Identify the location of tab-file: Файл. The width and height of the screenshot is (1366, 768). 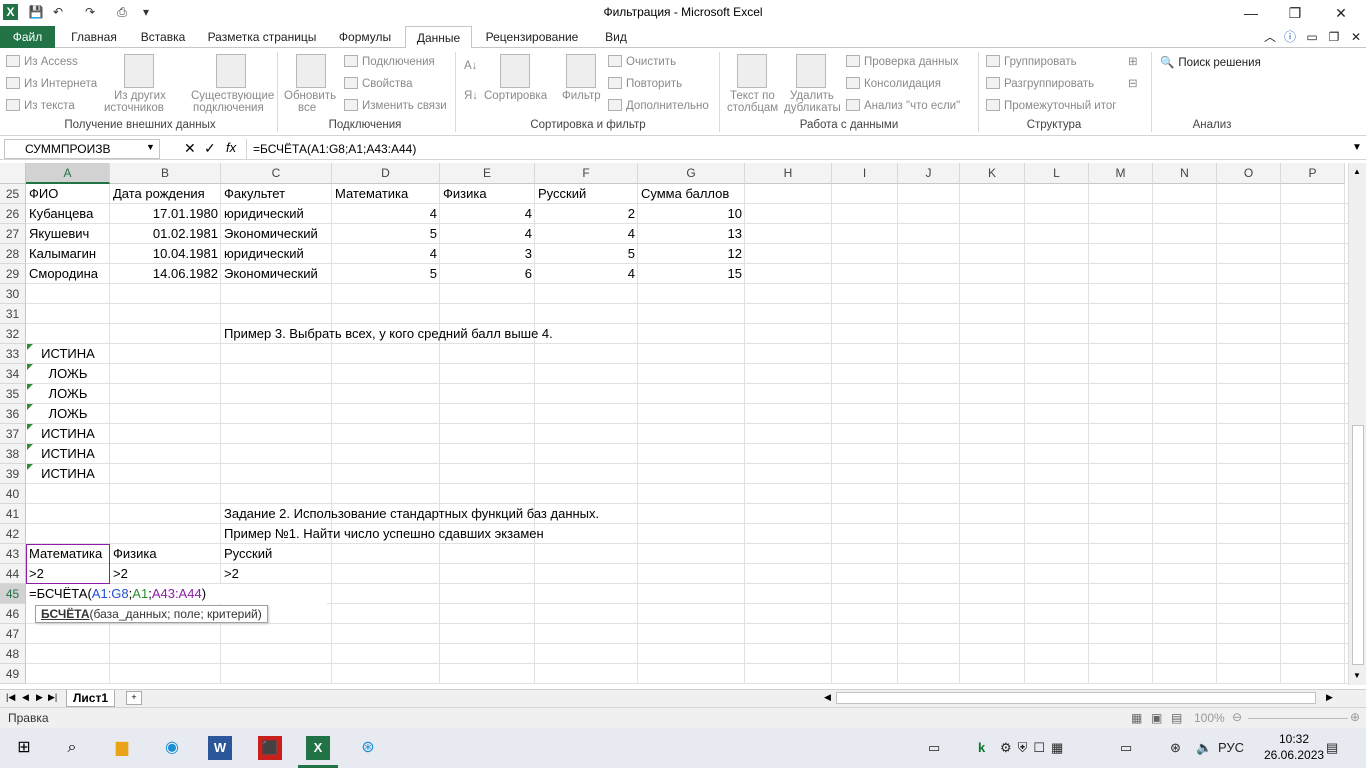
(27, 37).